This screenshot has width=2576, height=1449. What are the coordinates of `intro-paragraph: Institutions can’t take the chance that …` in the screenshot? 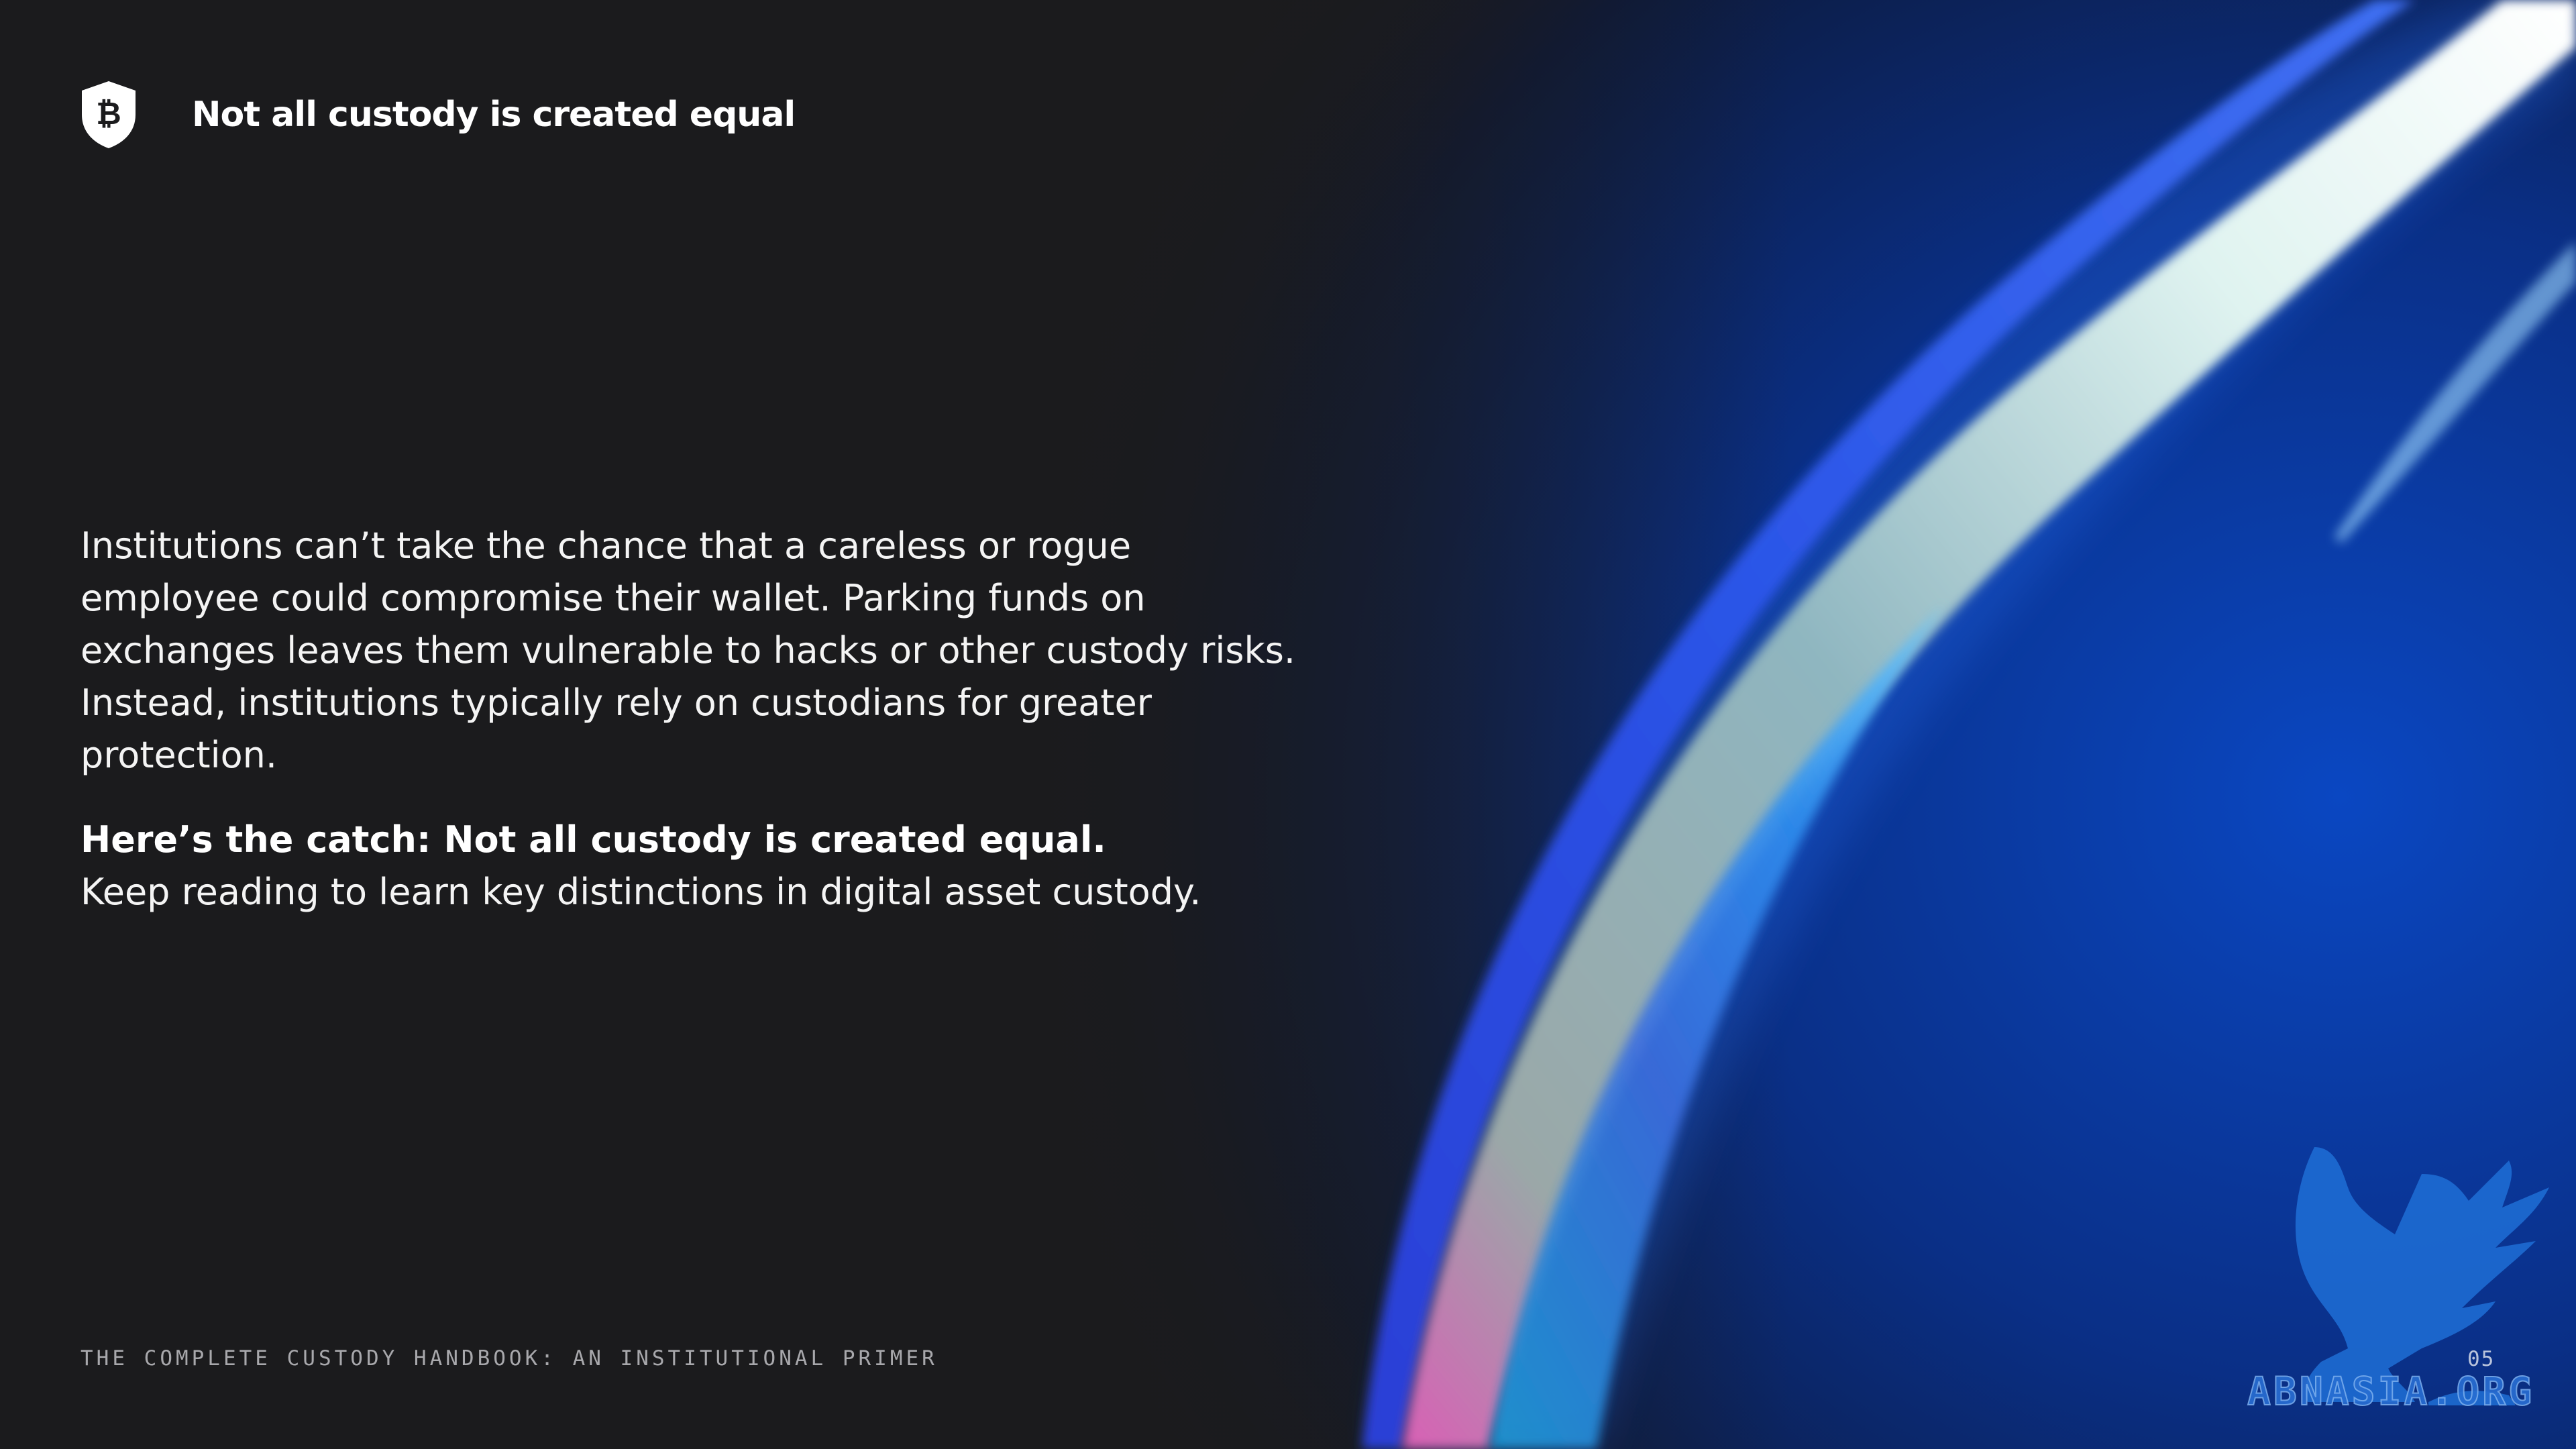 It's located at (688, 650).